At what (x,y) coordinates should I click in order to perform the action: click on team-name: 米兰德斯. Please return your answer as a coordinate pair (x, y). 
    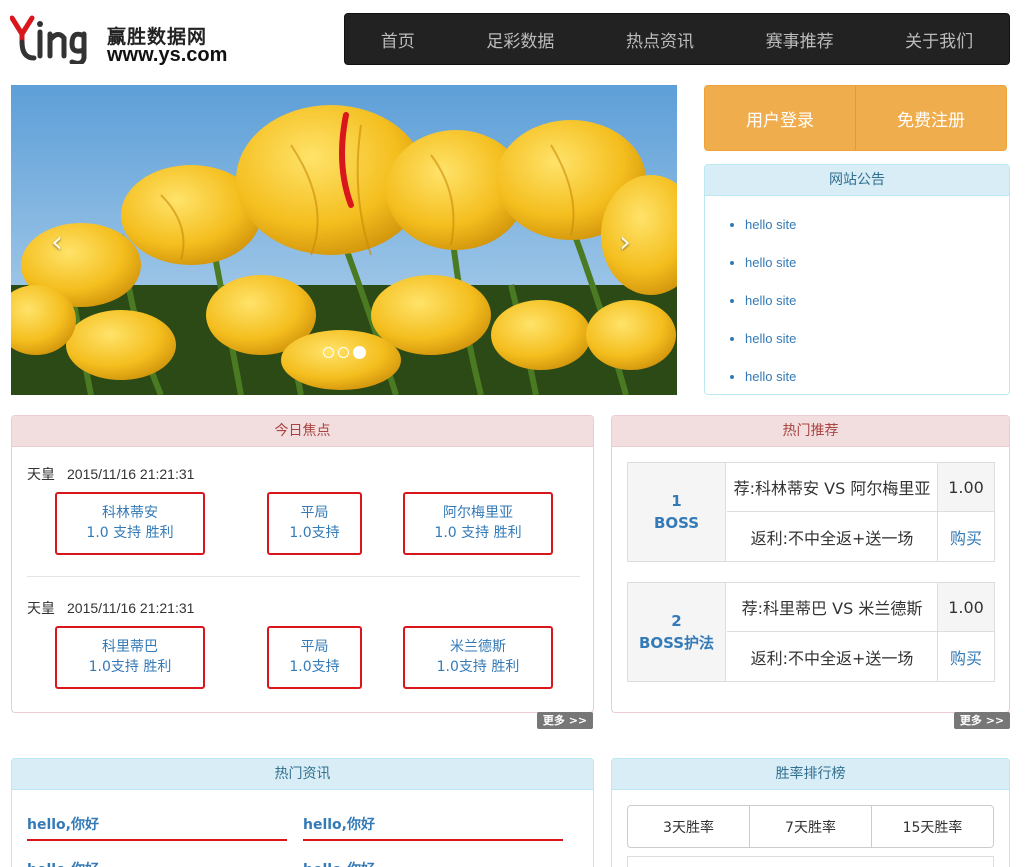
    Looking at the image, I should click on (478, 647).